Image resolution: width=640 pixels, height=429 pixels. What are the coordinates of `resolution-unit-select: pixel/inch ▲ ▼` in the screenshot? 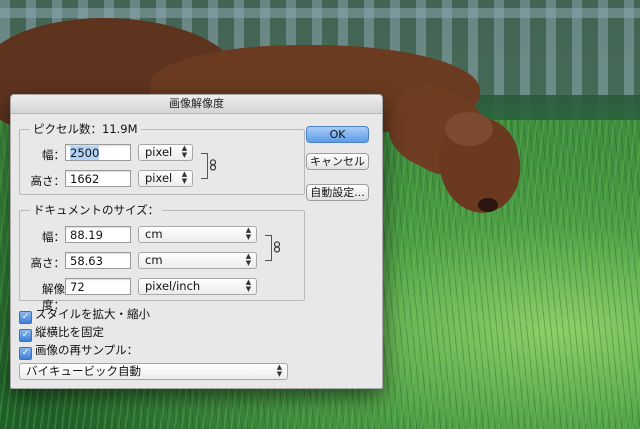 It's located at (197, 286).